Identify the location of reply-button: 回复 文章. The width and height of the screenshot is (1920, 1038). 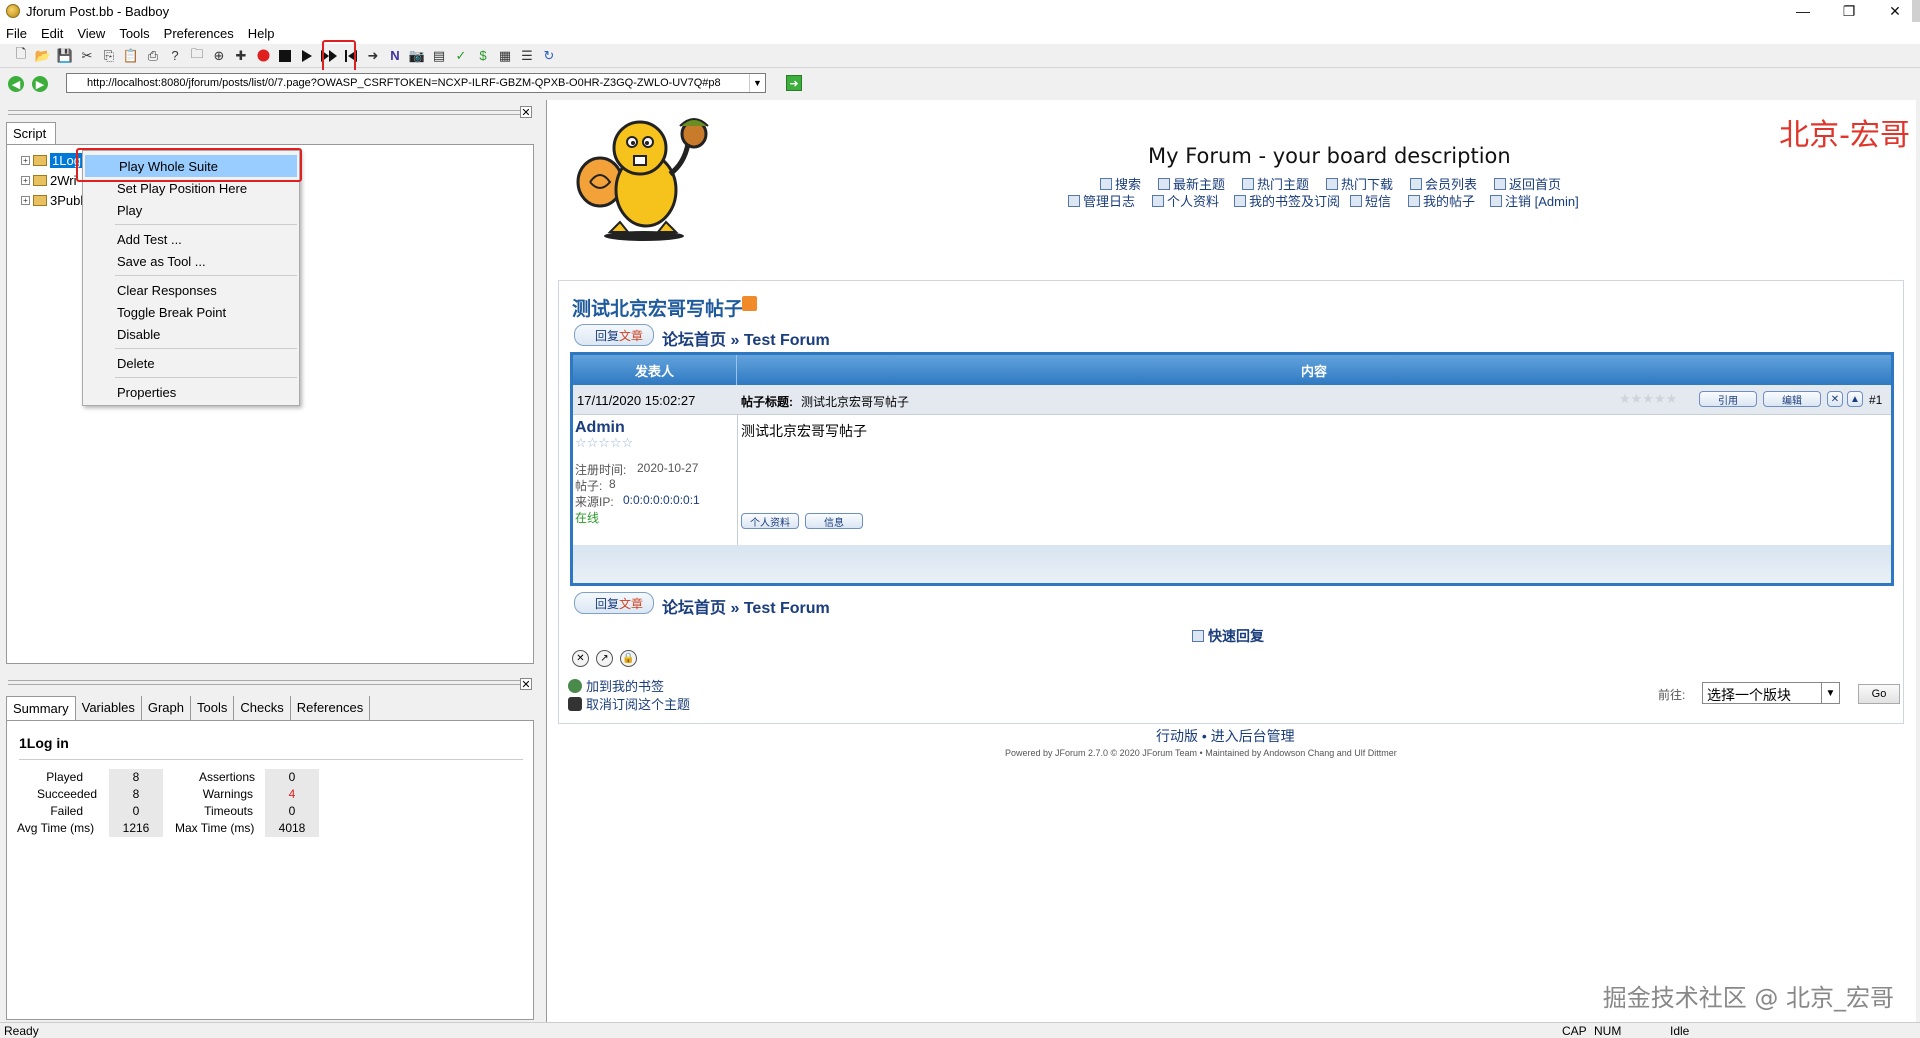
(614, 335).